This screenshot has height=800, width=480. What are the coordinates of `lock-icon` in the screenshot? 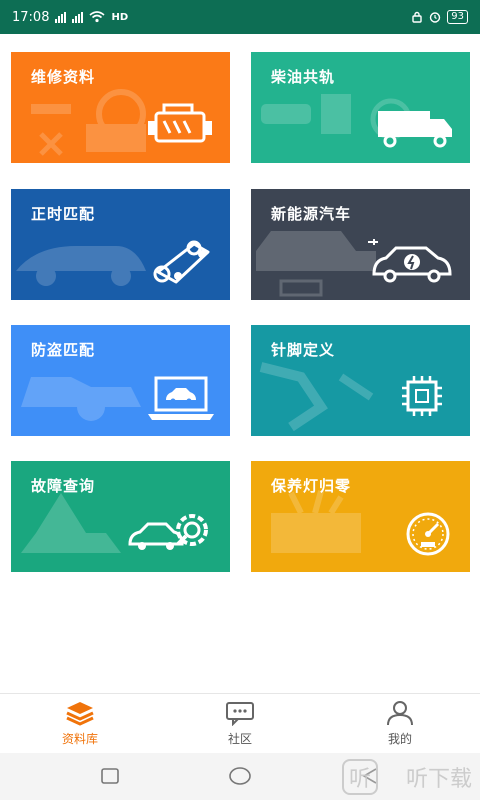 It's located at (417, 17).